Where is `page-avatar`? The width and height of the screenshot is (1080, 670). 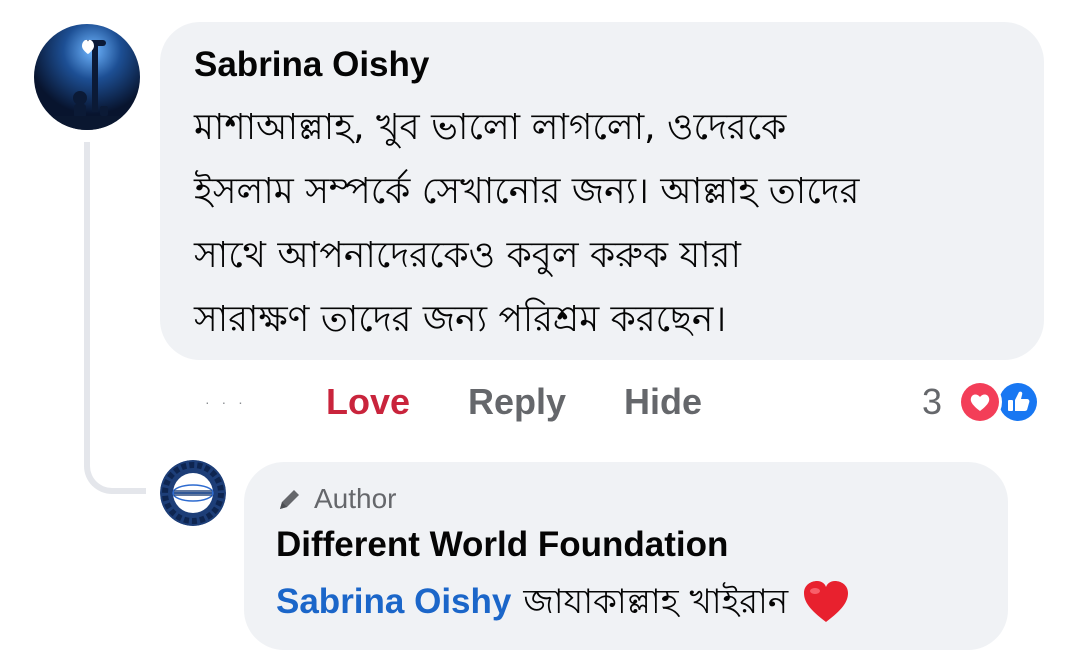
page-avatar is located at coordinates (193, 493).